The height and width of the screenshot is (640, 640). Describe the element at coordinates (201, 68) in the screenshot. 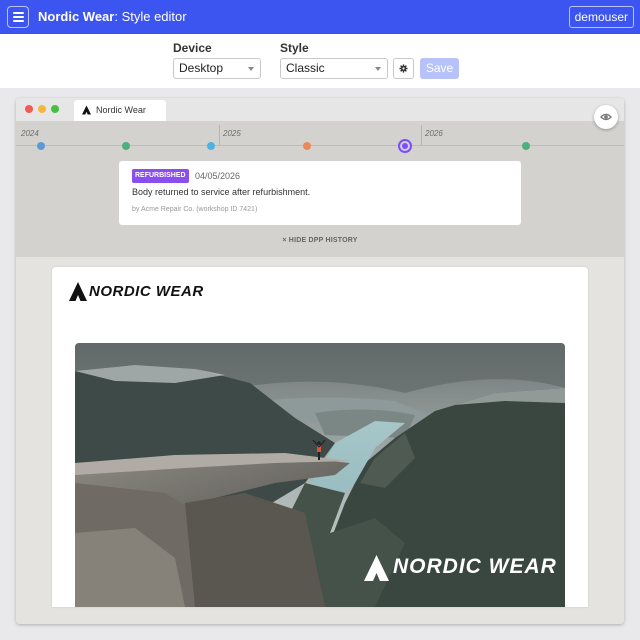

I see `device-select-value: Desktop` at that location.